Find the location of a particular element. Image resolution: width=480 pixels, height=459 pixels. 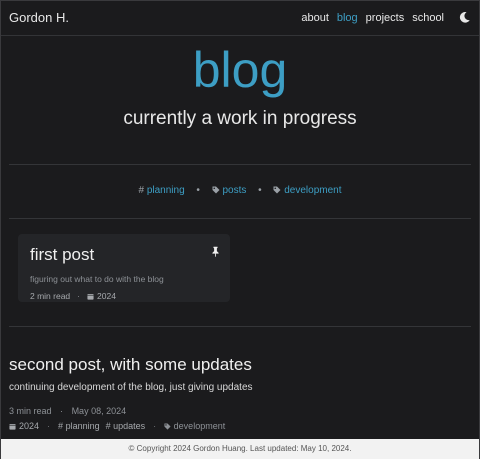

top-navbar: Gordon H. about blog projects school is located at coordinates (240, 18).